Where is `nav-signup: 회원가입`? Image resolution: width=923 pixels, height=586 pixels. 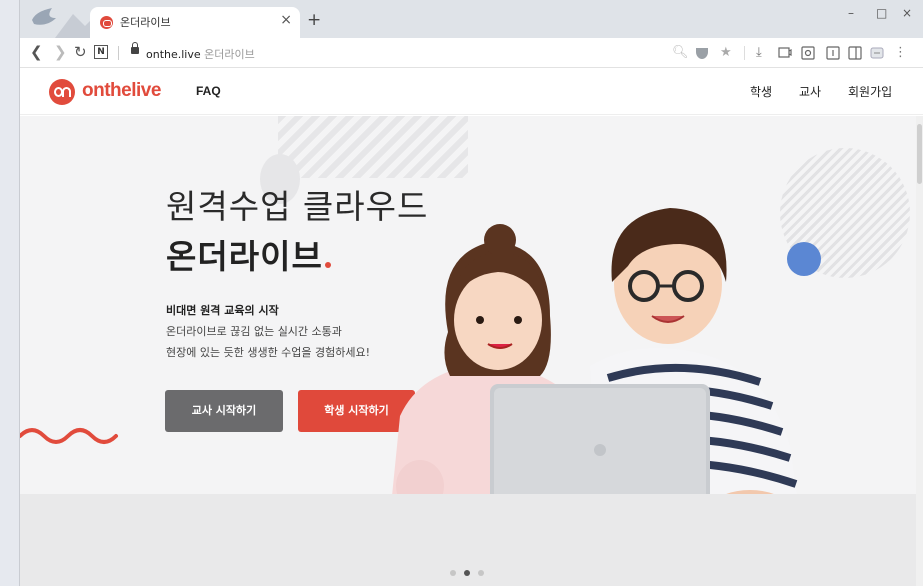
nav-signup: 회원가입 is located at coordinates (870, 91).